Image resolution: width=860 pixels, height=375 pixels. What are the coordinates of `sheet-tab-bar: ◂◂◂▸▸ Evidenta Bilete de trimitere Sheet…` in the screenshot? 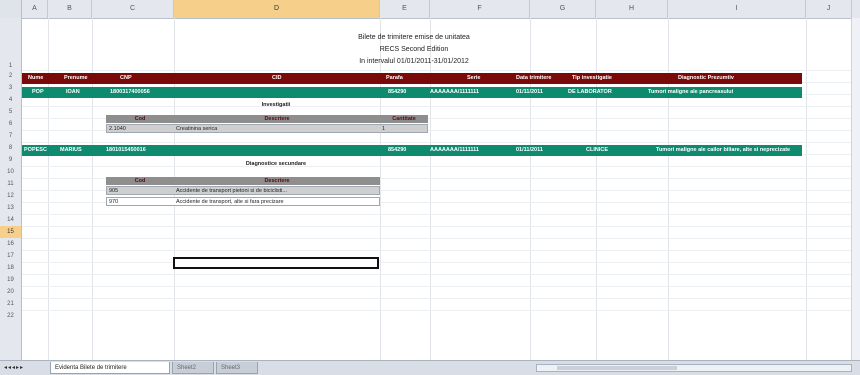 It's located at (430, 367).